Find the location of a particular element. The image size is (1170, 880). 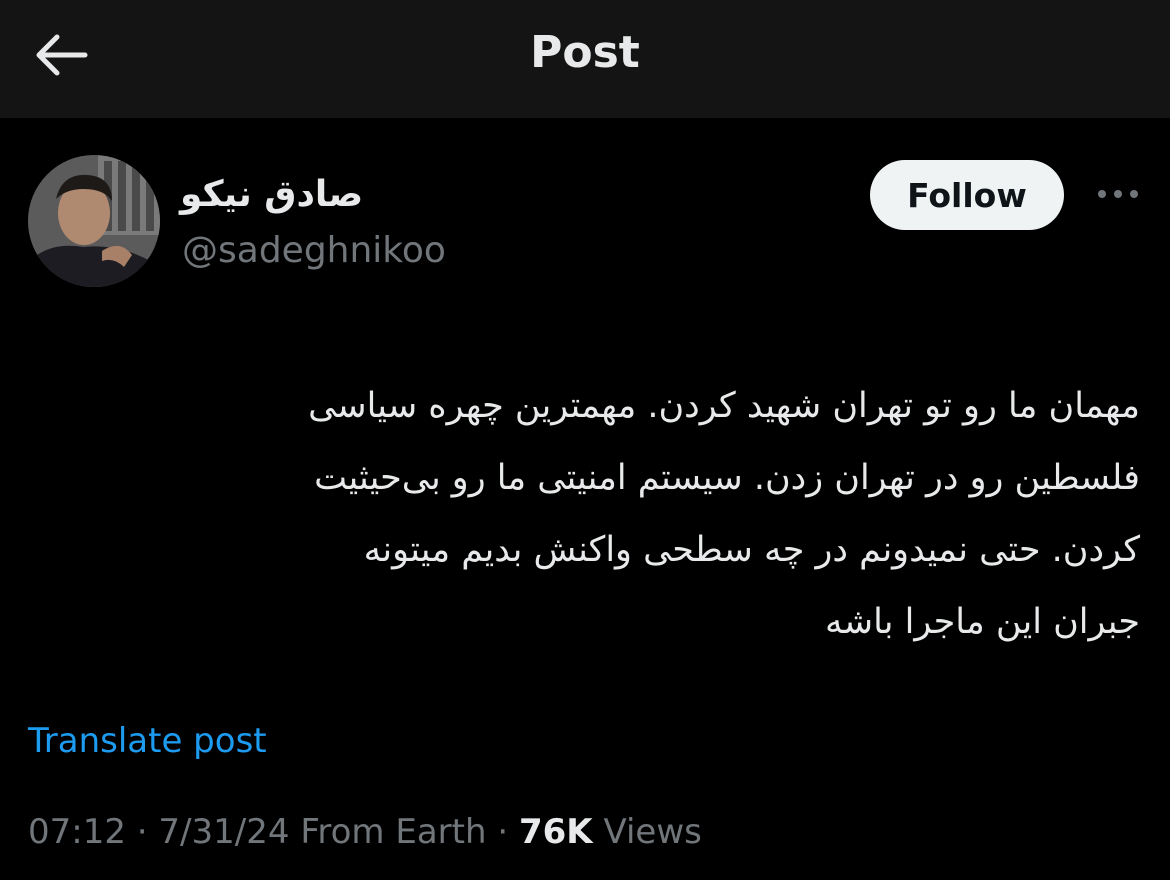

translate-post-link: Translate post is located at coordinates (147, 741).